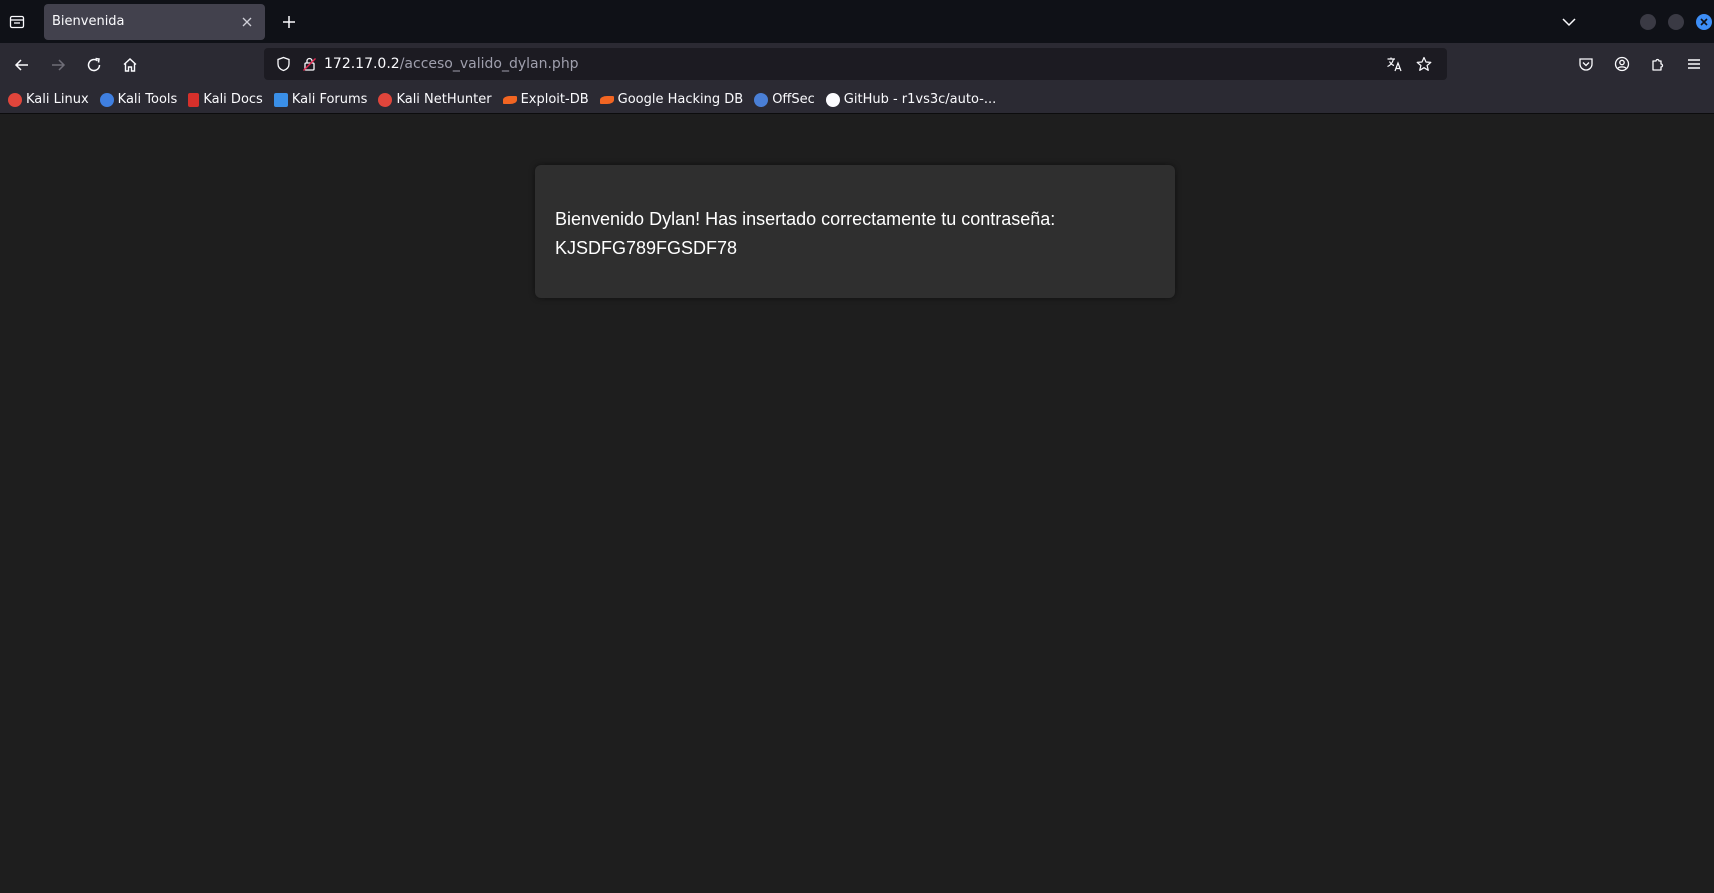 The image size is (1714, 893). Describe the element at coordinates (444, 99) in the screenshot. I see `bookmark-label: Kali NetHunter` at that location.